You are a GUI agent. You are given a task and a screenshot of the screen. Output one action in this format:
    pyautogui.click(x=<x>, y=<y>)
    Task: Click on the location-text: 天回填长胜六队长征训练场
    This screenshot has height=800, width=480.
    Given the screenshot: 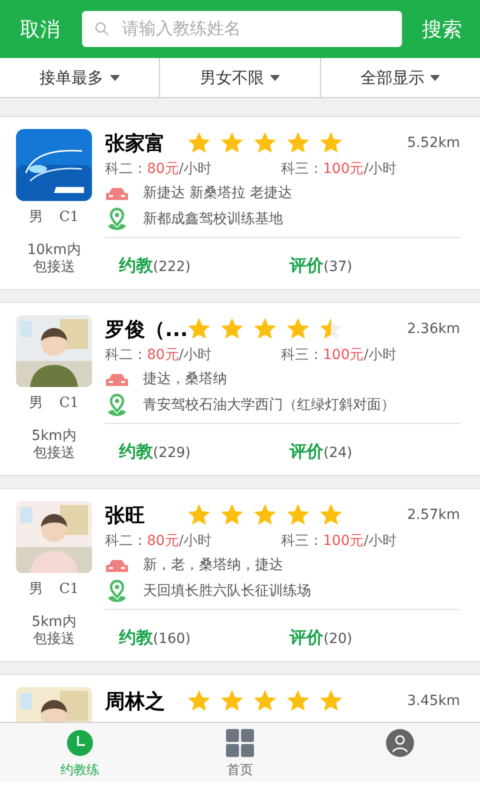 What is the action you would take?
    pyautogui.click(x=227, y=591)
    